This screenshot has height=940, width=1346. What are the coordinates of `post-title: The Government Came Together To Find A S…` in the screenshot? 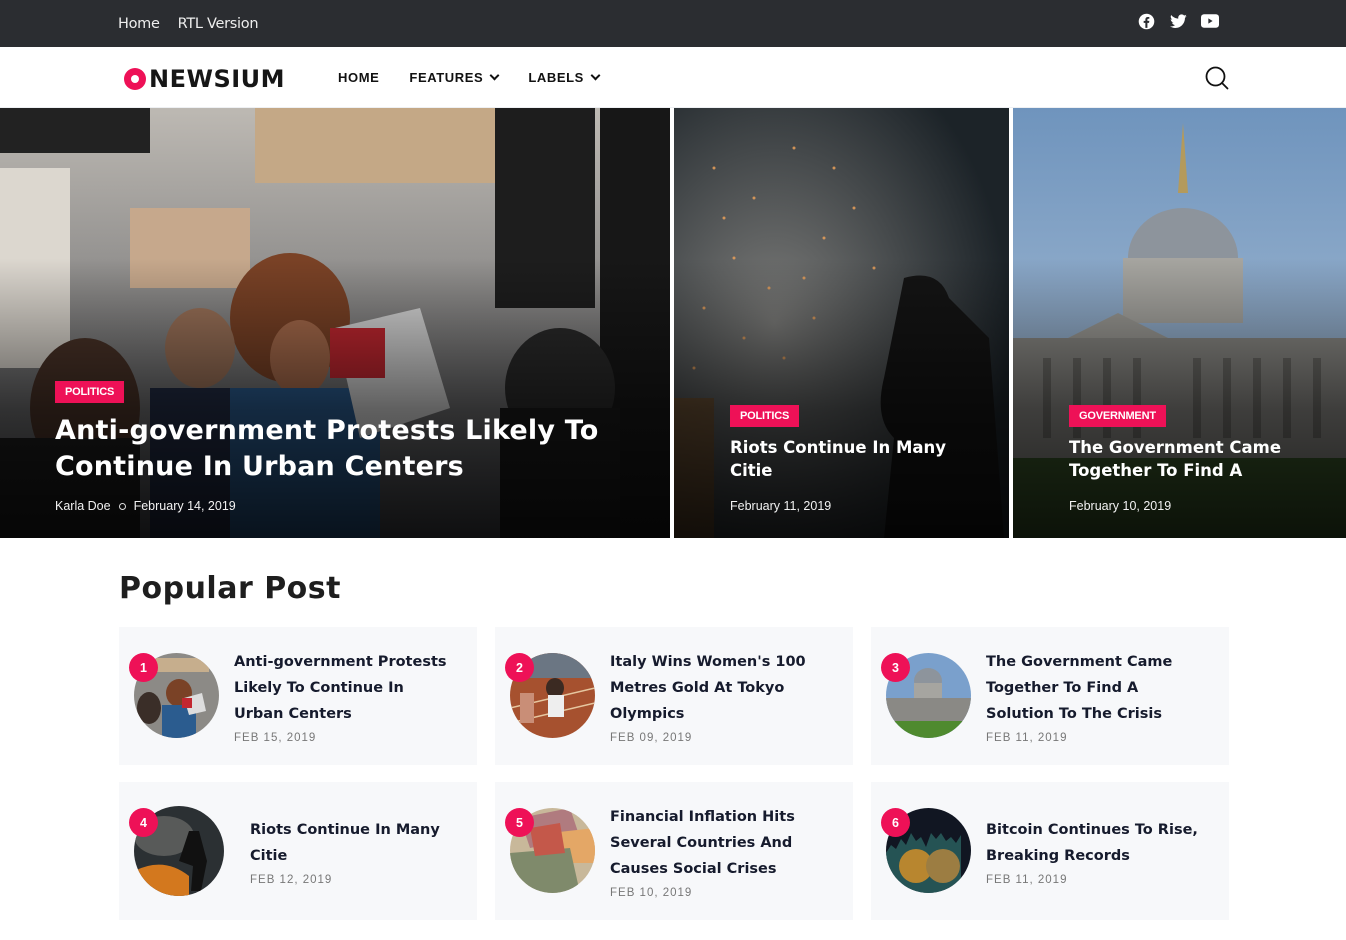 It's located at (1097, 688).